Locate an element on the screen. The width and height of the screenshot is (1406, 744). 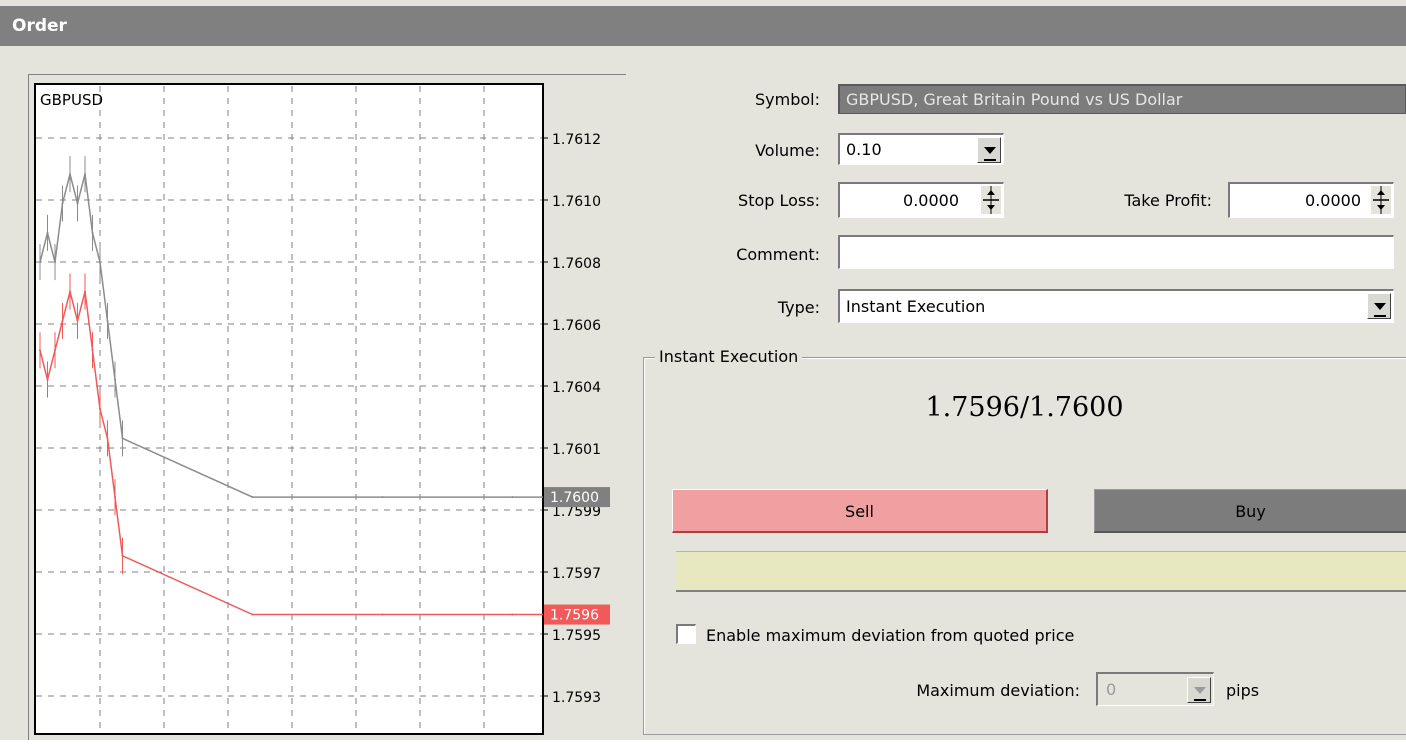
group-title: Instant Execution is located at coordinates (729, 356).